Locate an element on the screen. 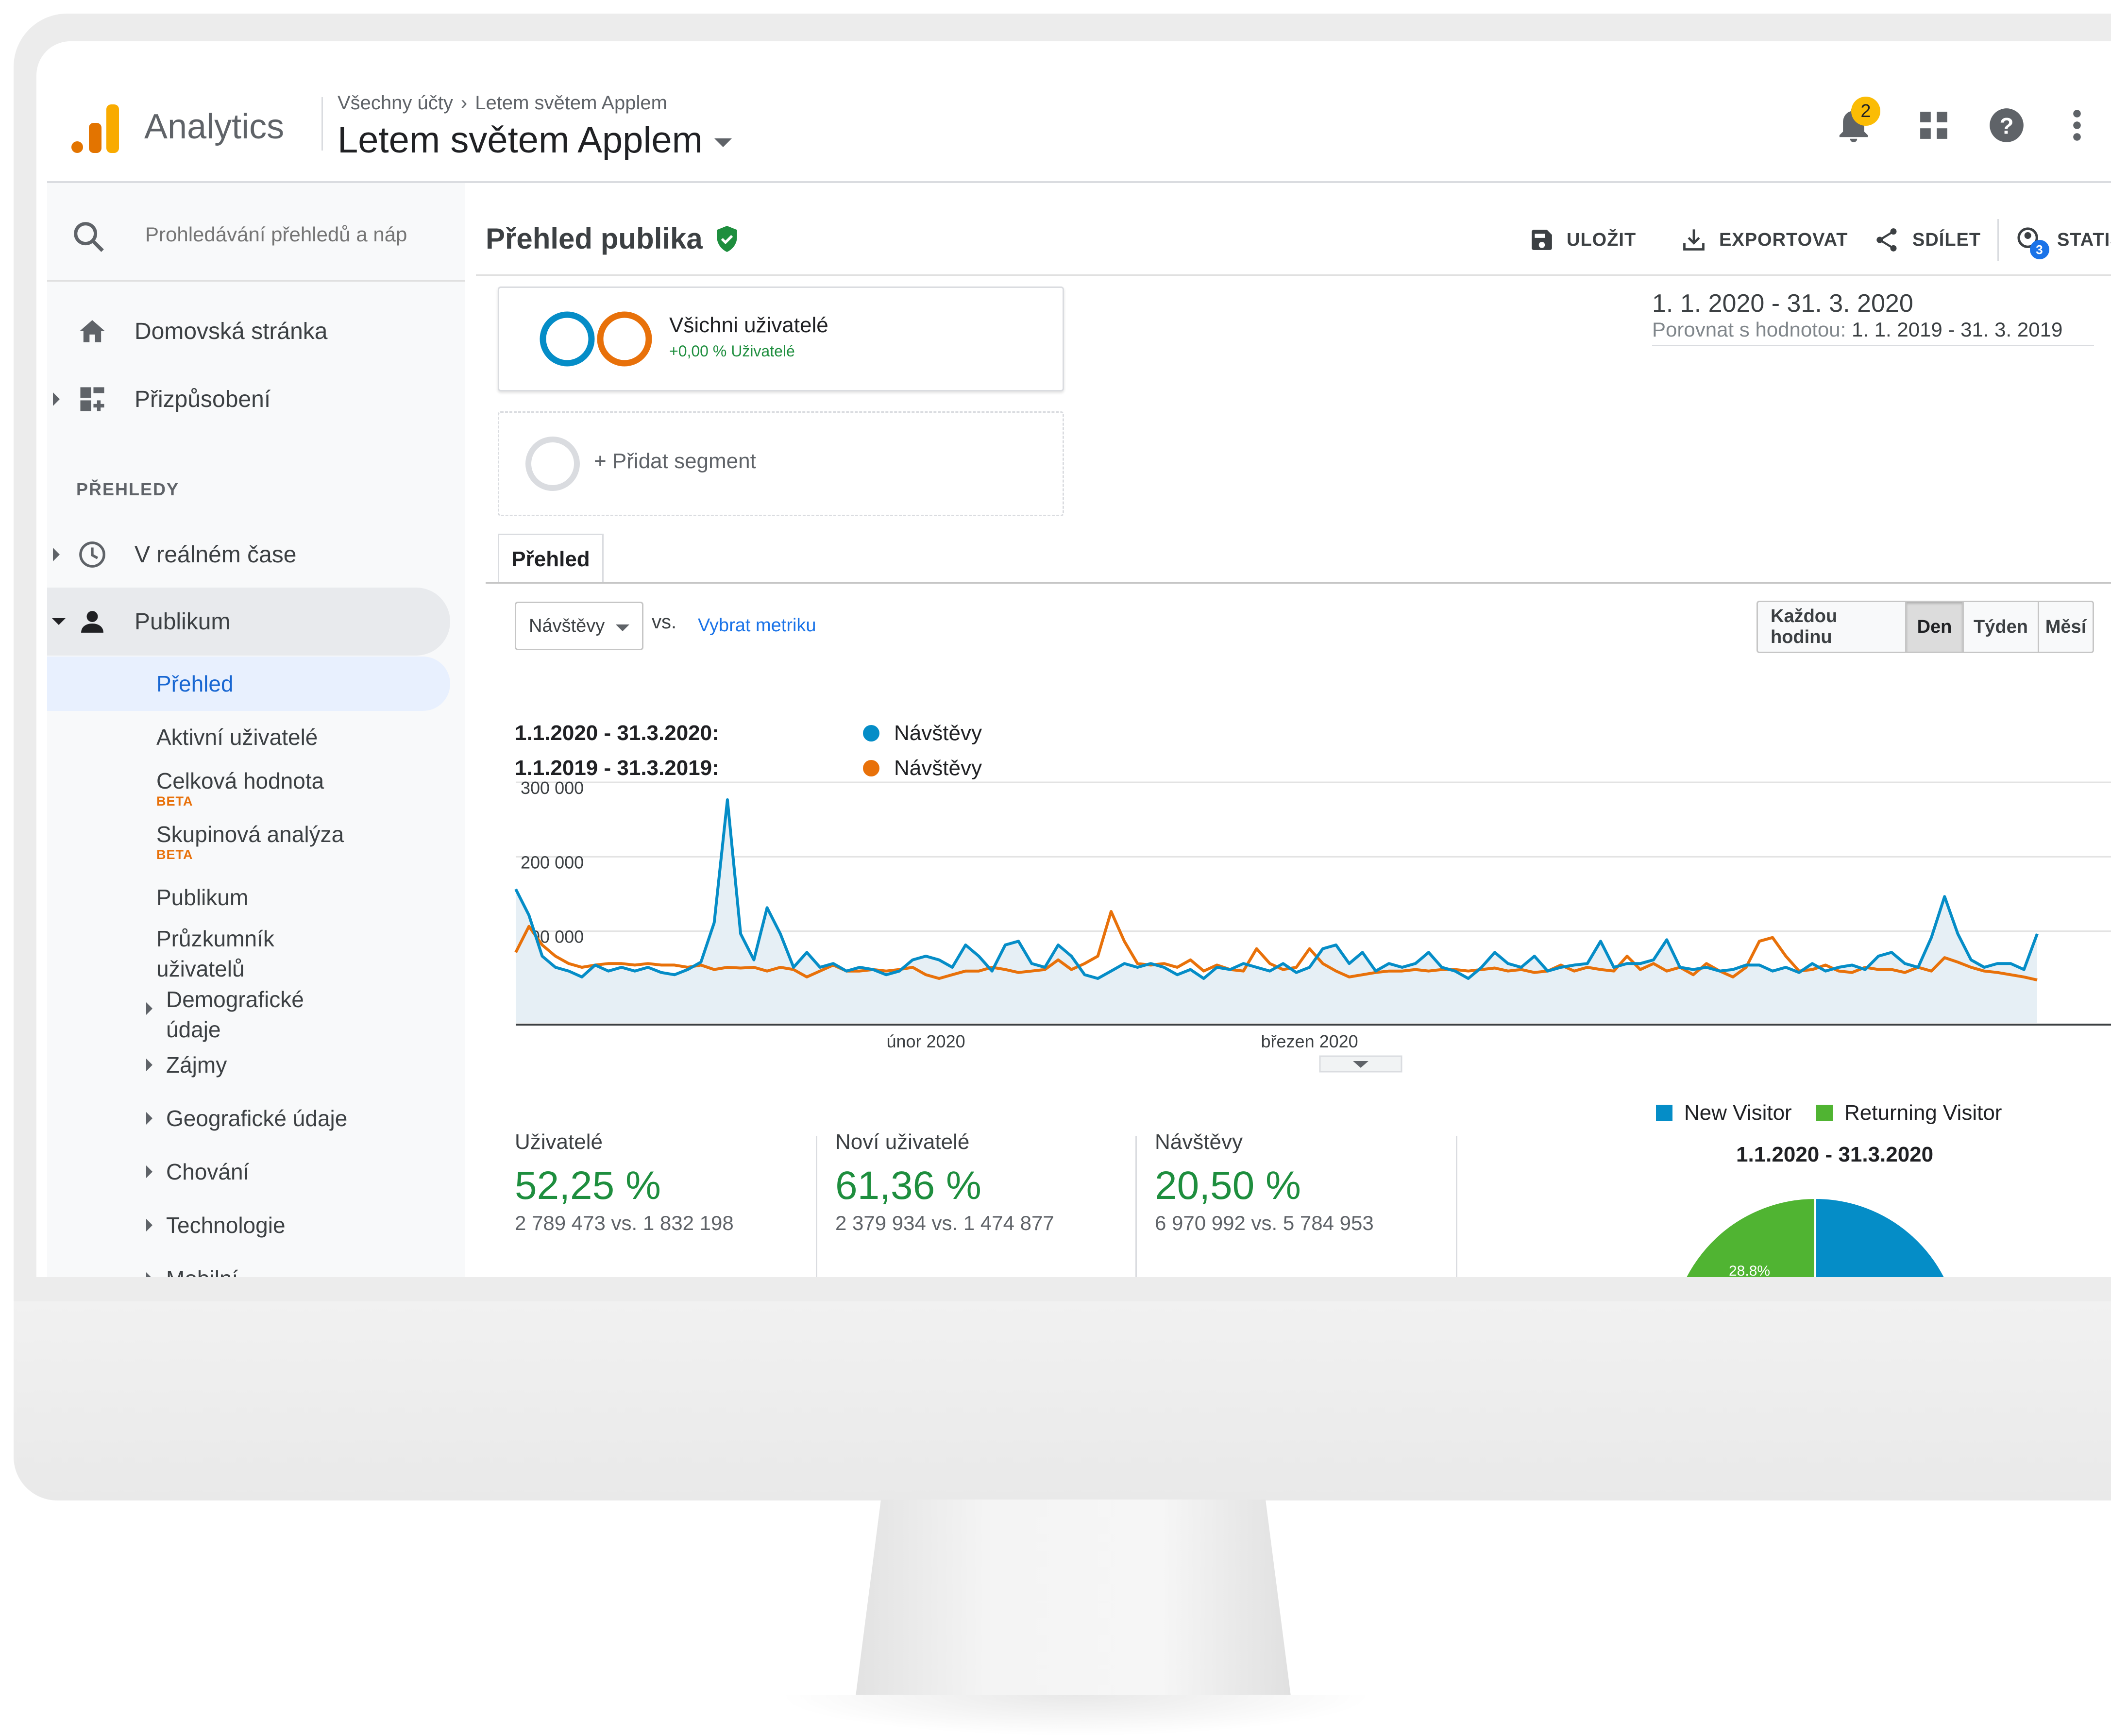 This screenshot has height=1736, width=2111. collapse-arrow-icon is located at coordinates (59, 621).